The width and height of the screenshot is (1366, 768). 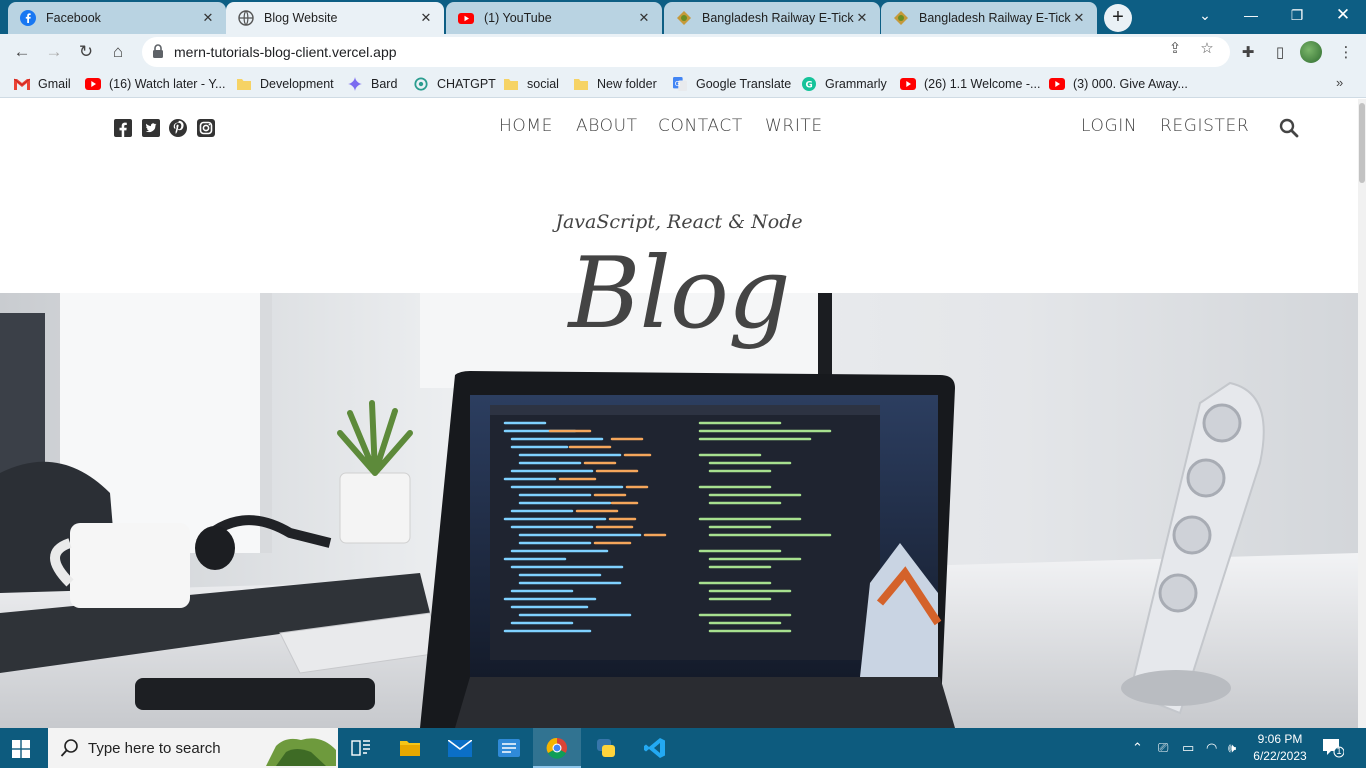 I want to click on translate-icon: G, so click(x=680, y=84).